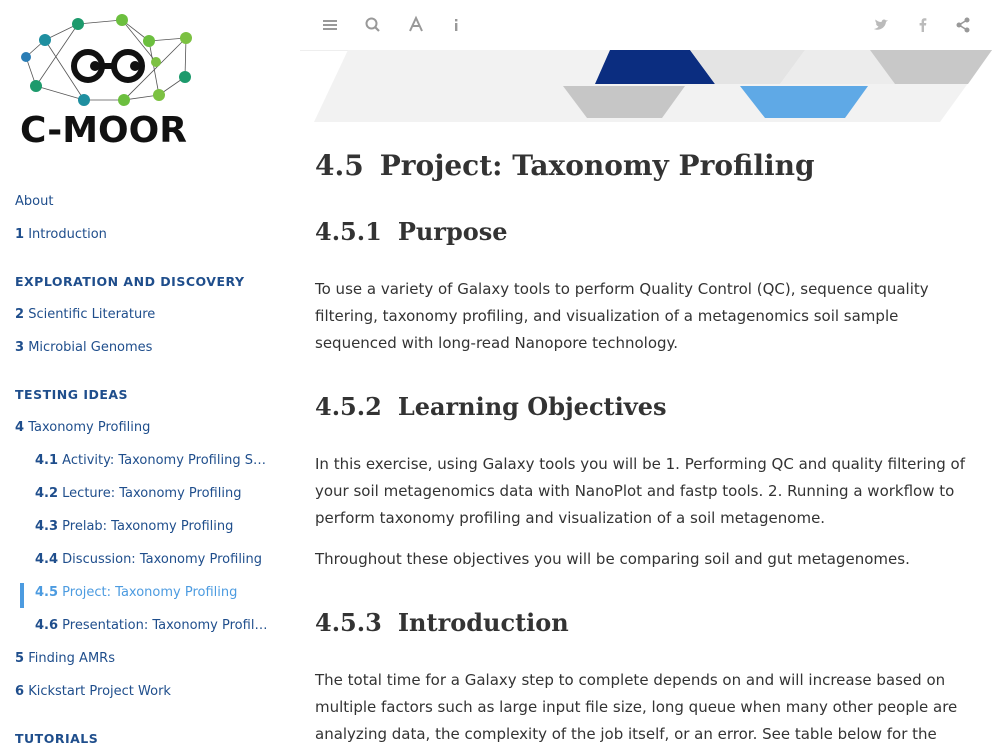  What do you see at coordinates (47, 460) in the screenshot?
I see `toc-number: 4.1` at bounding box center [47, 460].